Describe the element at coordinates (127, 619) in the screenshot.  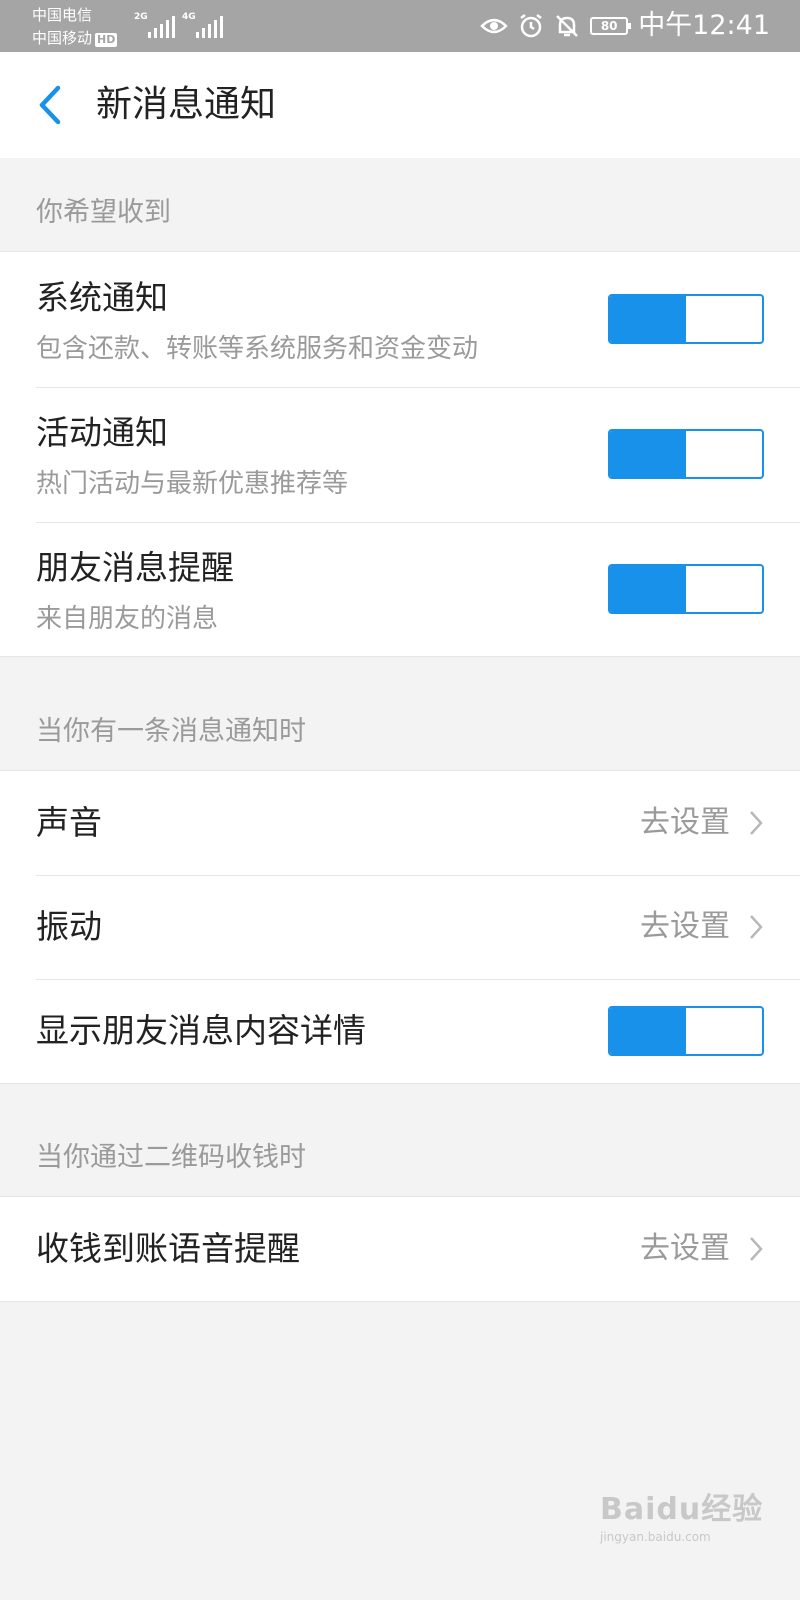
I see `row-subtitle: 来自朋友的消息` at that location.